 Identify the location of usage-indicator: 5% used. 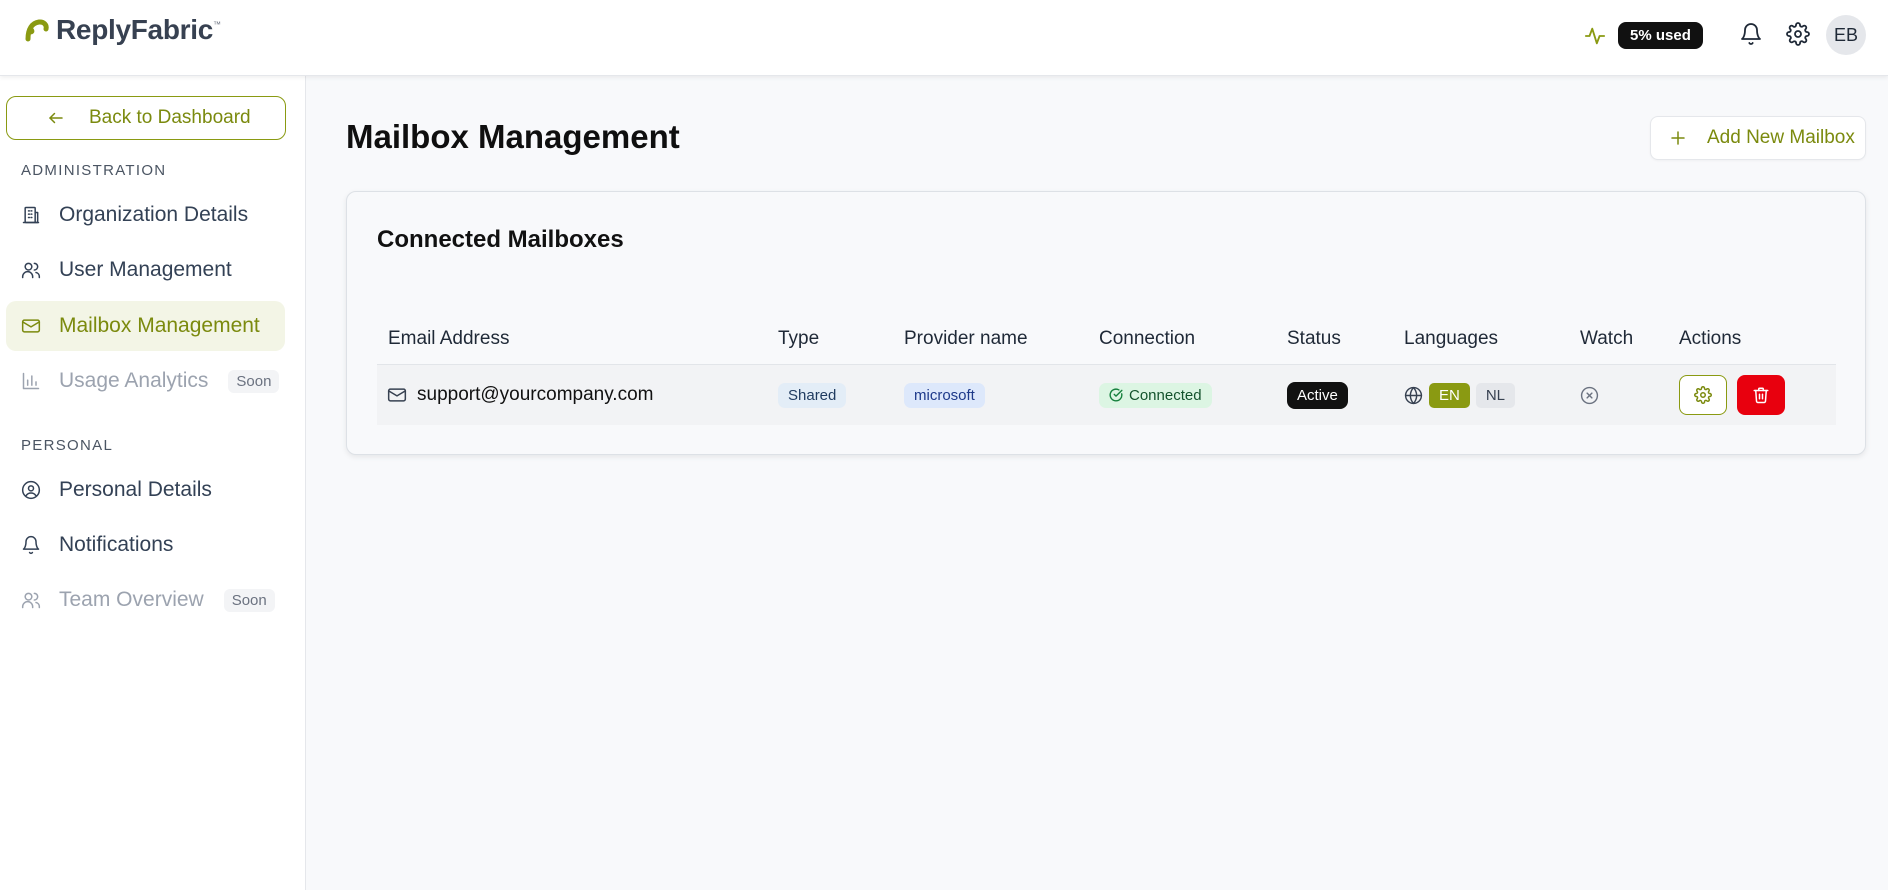
(1643, 35).